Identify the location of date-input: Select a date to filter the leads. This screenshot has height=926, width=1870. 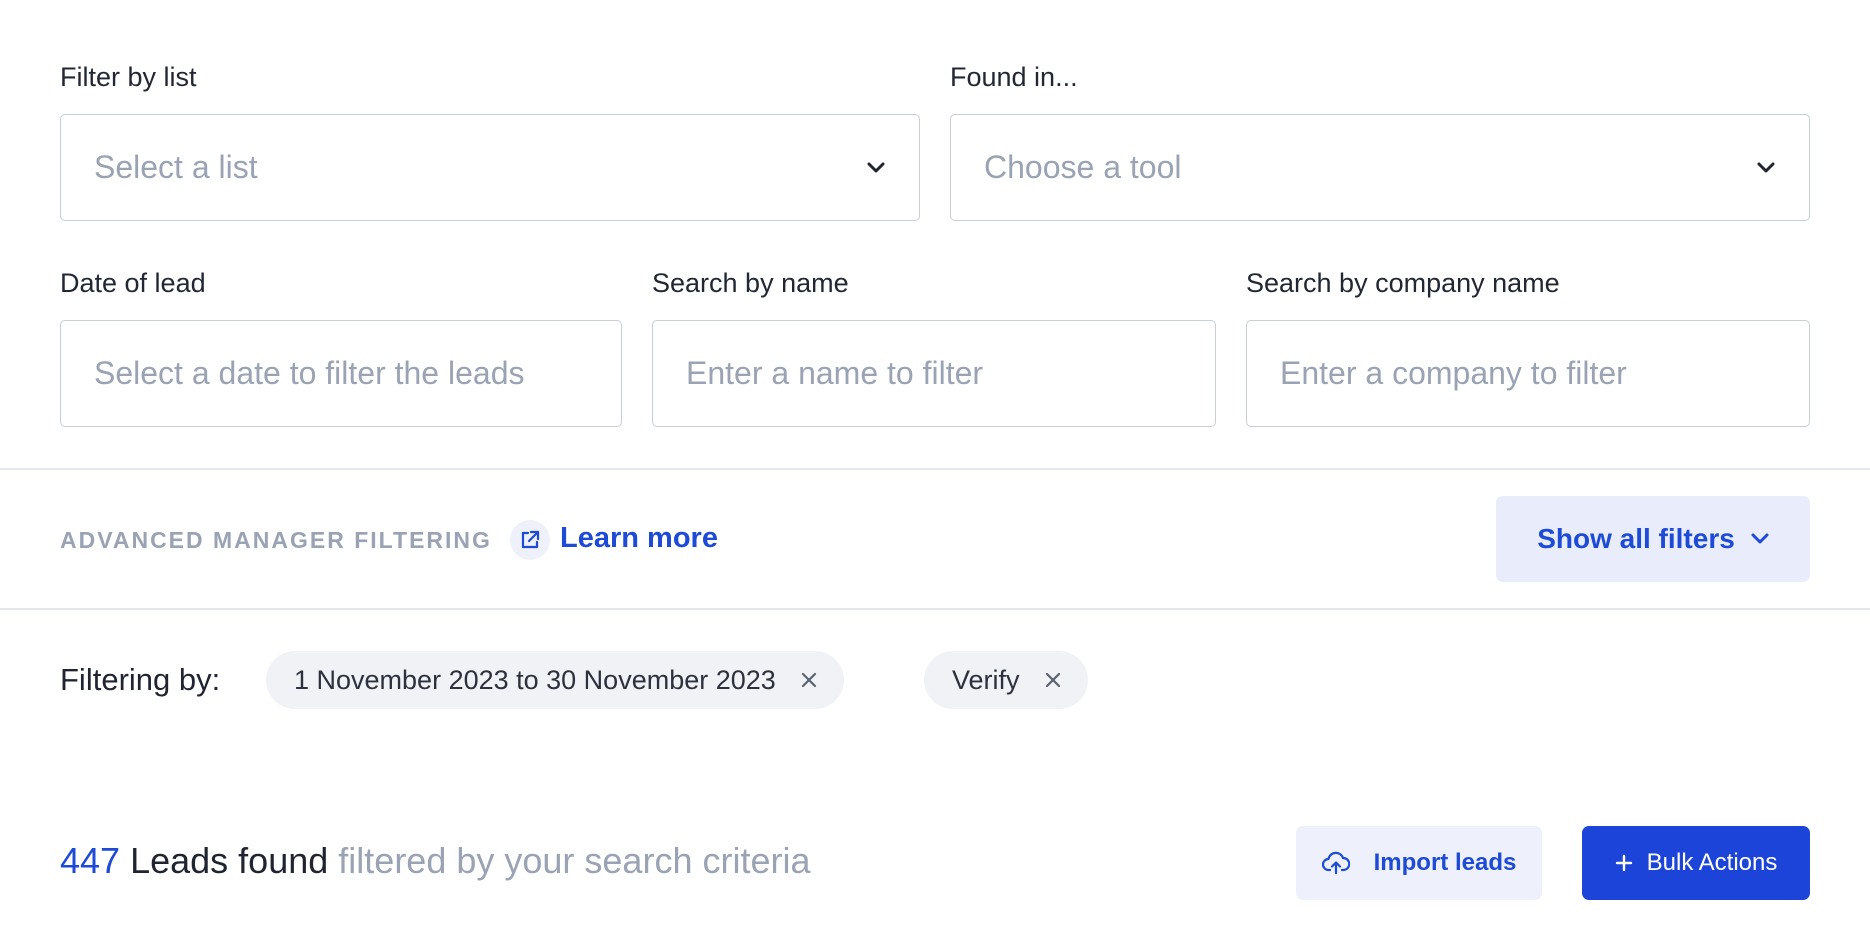
(341, 373).